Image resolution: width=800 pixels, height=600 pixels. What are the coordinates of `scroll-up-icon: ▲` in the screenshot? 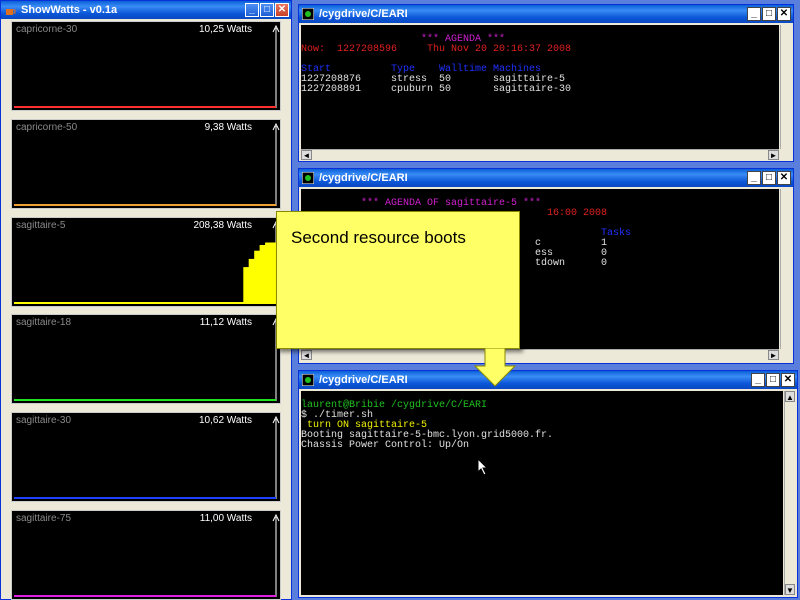 It's located at (790, 396).